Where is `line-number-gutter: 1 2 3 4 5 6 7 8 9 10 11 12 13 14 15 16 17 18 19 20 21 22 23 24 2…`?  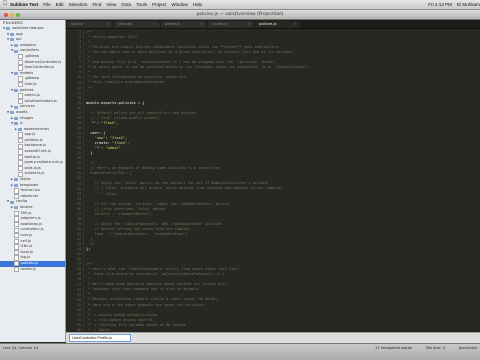
line-number-gutter: 1 2 3 4 5 6 7 8 9 10 11 12 13 14 15 16 17 18 19 20 21 22 23 24 2… is located at coordinates (75, 180).